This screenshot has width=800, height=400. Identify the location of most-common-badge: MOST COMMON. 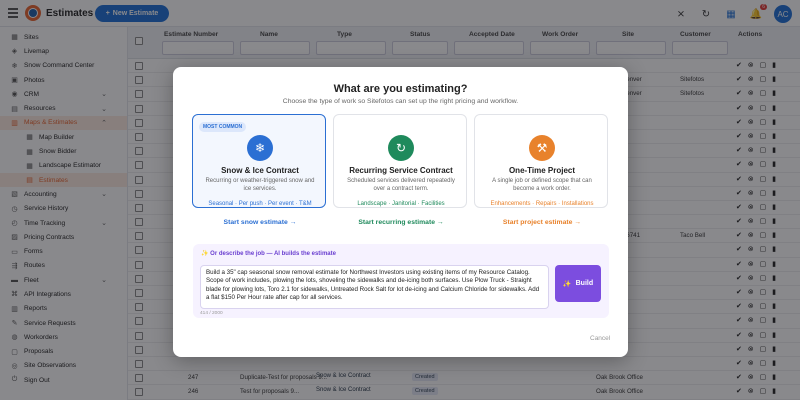
(223, 127).